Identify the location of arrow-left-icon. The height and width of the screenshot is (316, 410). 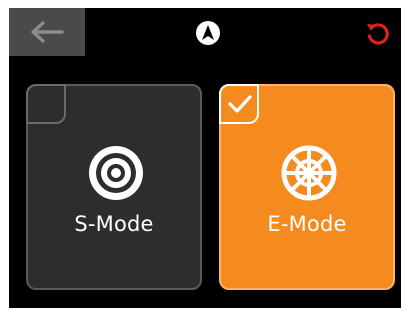
(47, 32).